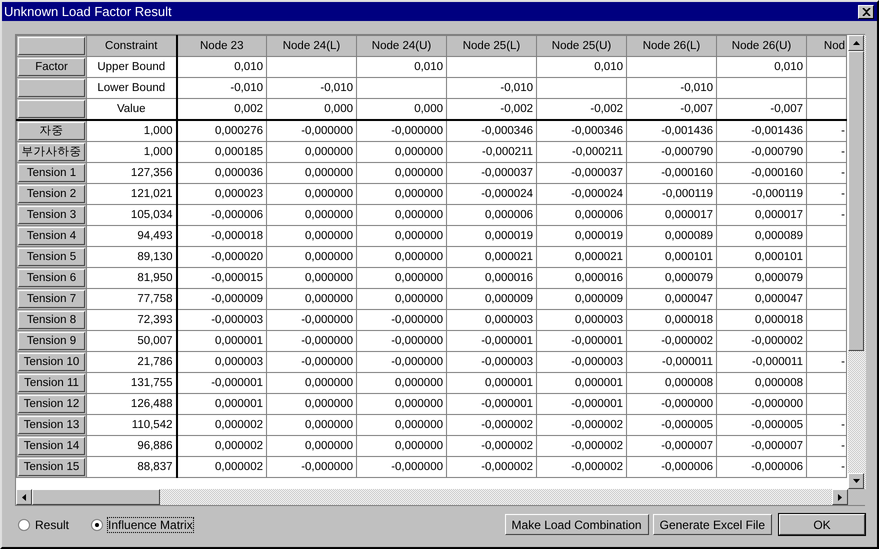 The width and height of the screenshot is (879, 549). What do you see at coordinates (491, 131) in the screenshot?
I see `table-cell: -0,000346` at bounding box center [491, 131].